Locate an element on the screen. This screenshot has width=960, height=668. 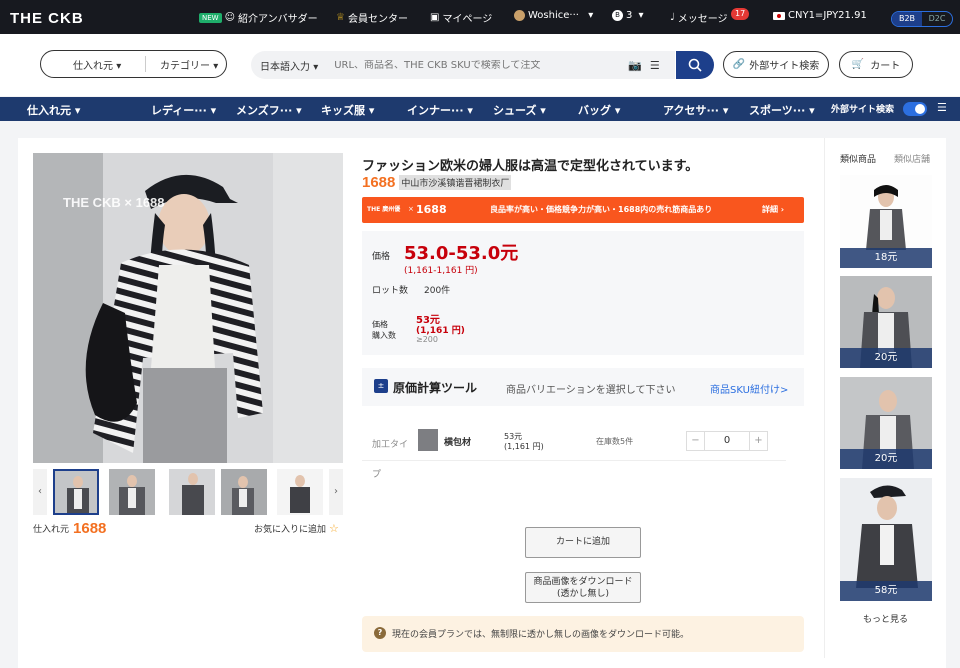
category-nav-item: キッズ服 ▾ is located at coordinates (347, 110).